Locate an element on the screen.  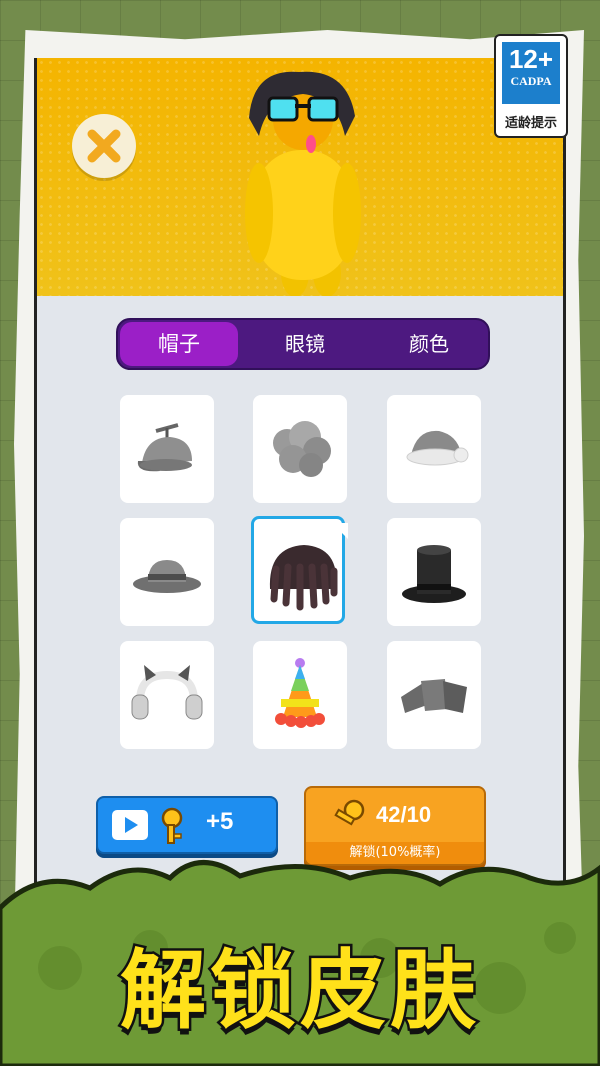
propeller-cap-icon is located at coordinates (164, 447).